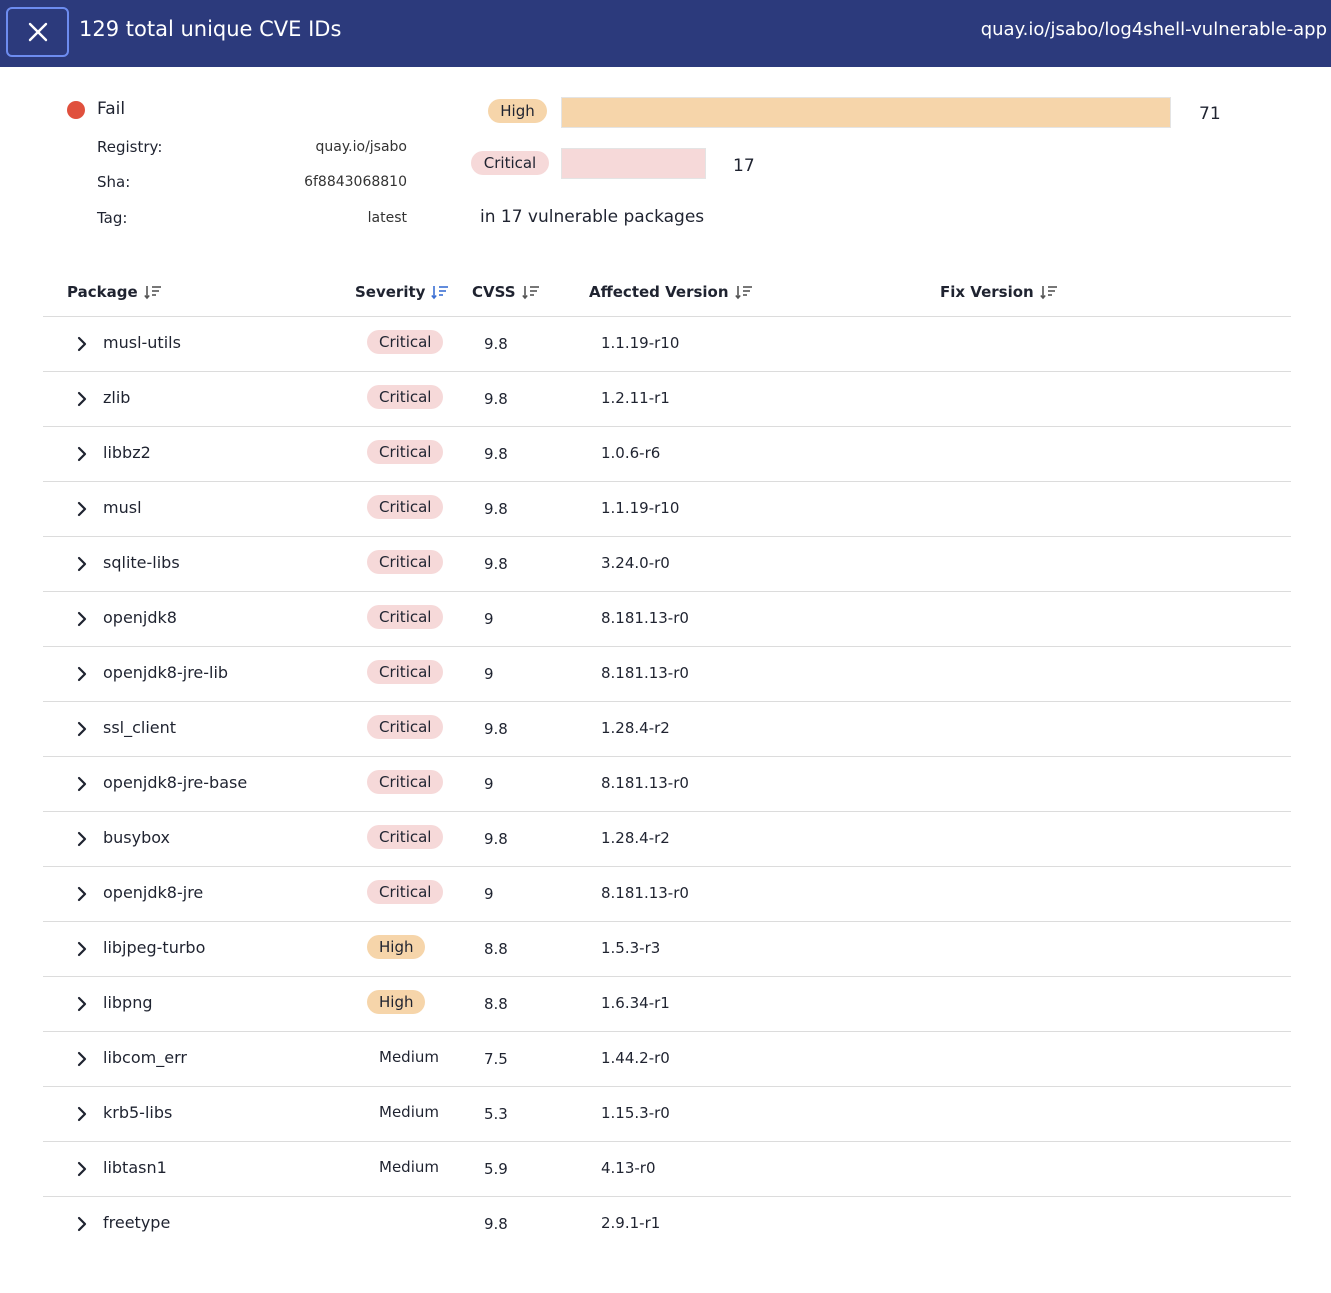 The height and width of the screenshot is (1293, 1331). What do you see at coordinates (667, 674) in the screenshot?
I see `table-row: openjdk8-jre-lib Critical 9 8.181.13-r0` at bounding box center [667, 674].